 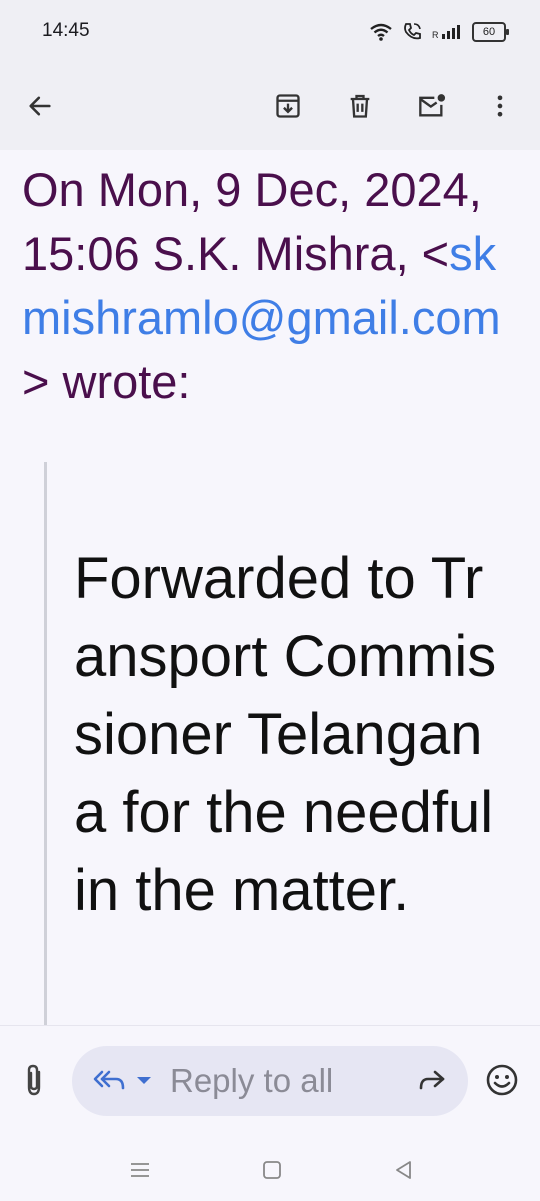 I want to click on delete-icon, so click(x=360, y=106).